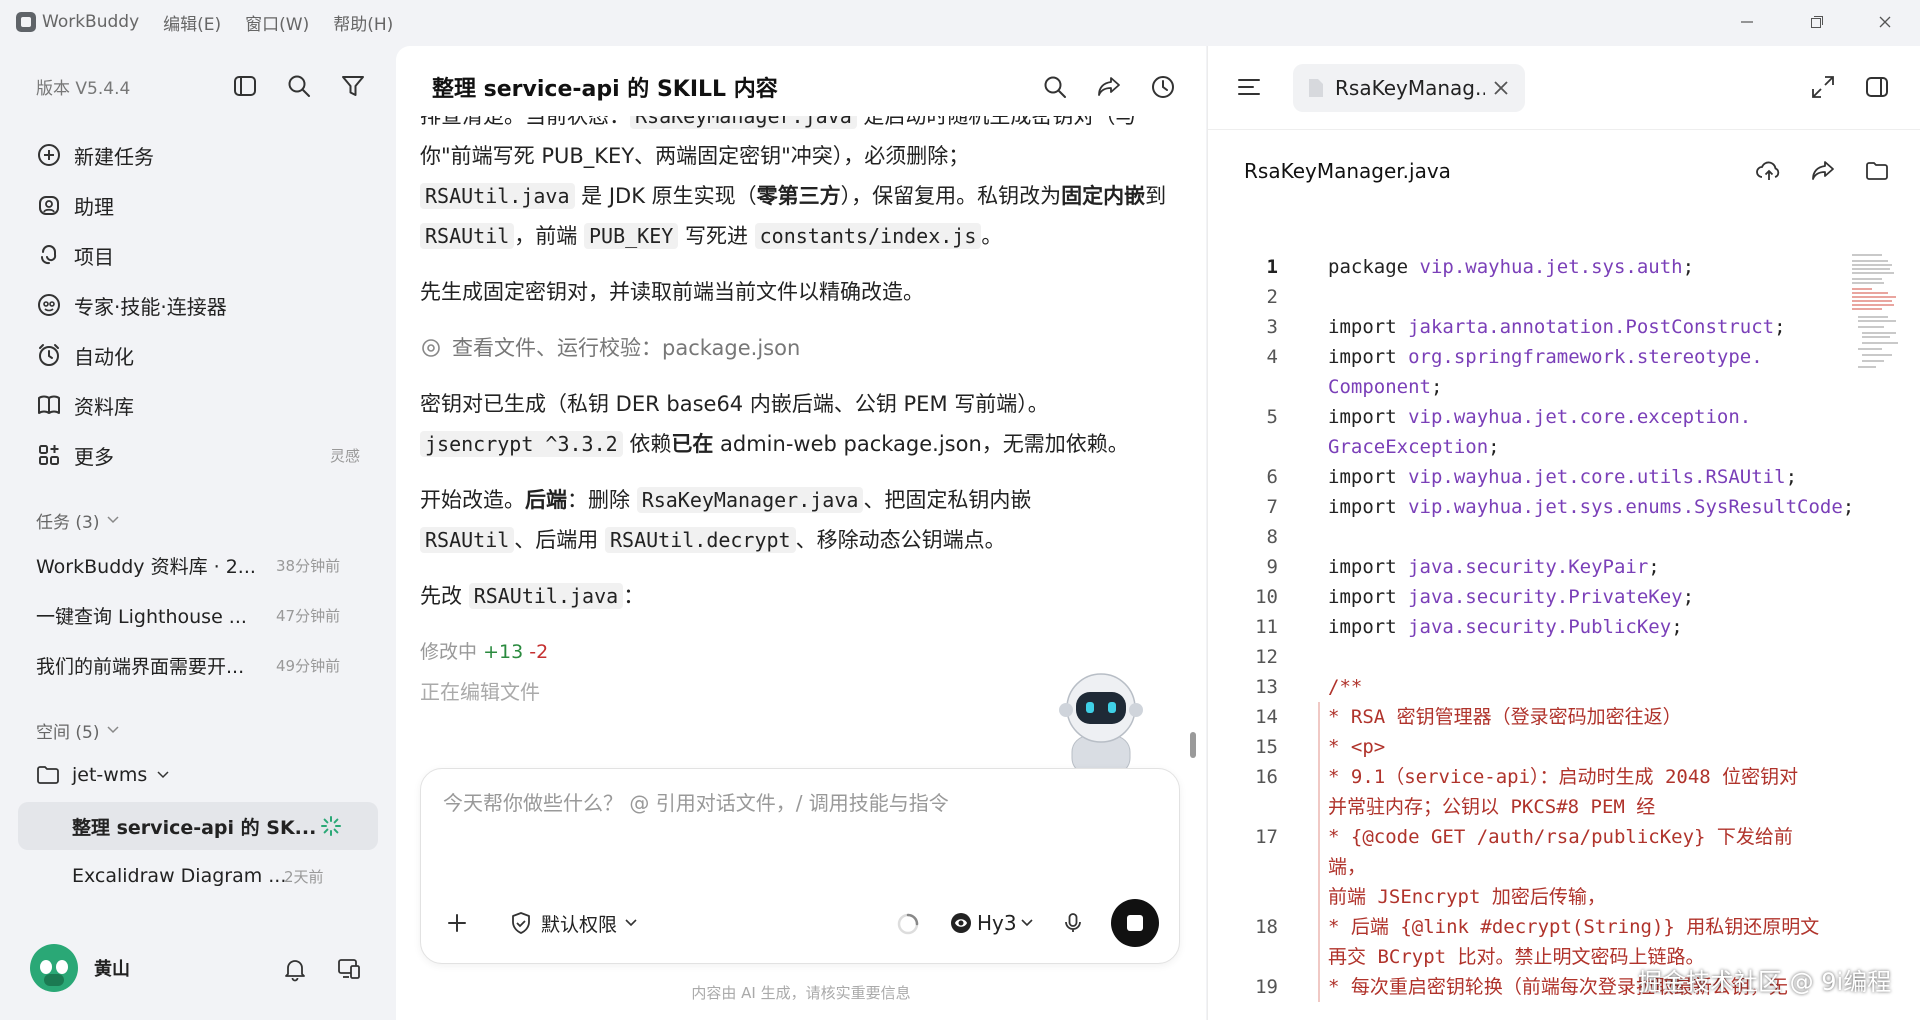 This screenshot has width=1920, height=1020. Describe the element at coordinates (1266, 597) in the screenshot. I see `line-number: 10` at that location.